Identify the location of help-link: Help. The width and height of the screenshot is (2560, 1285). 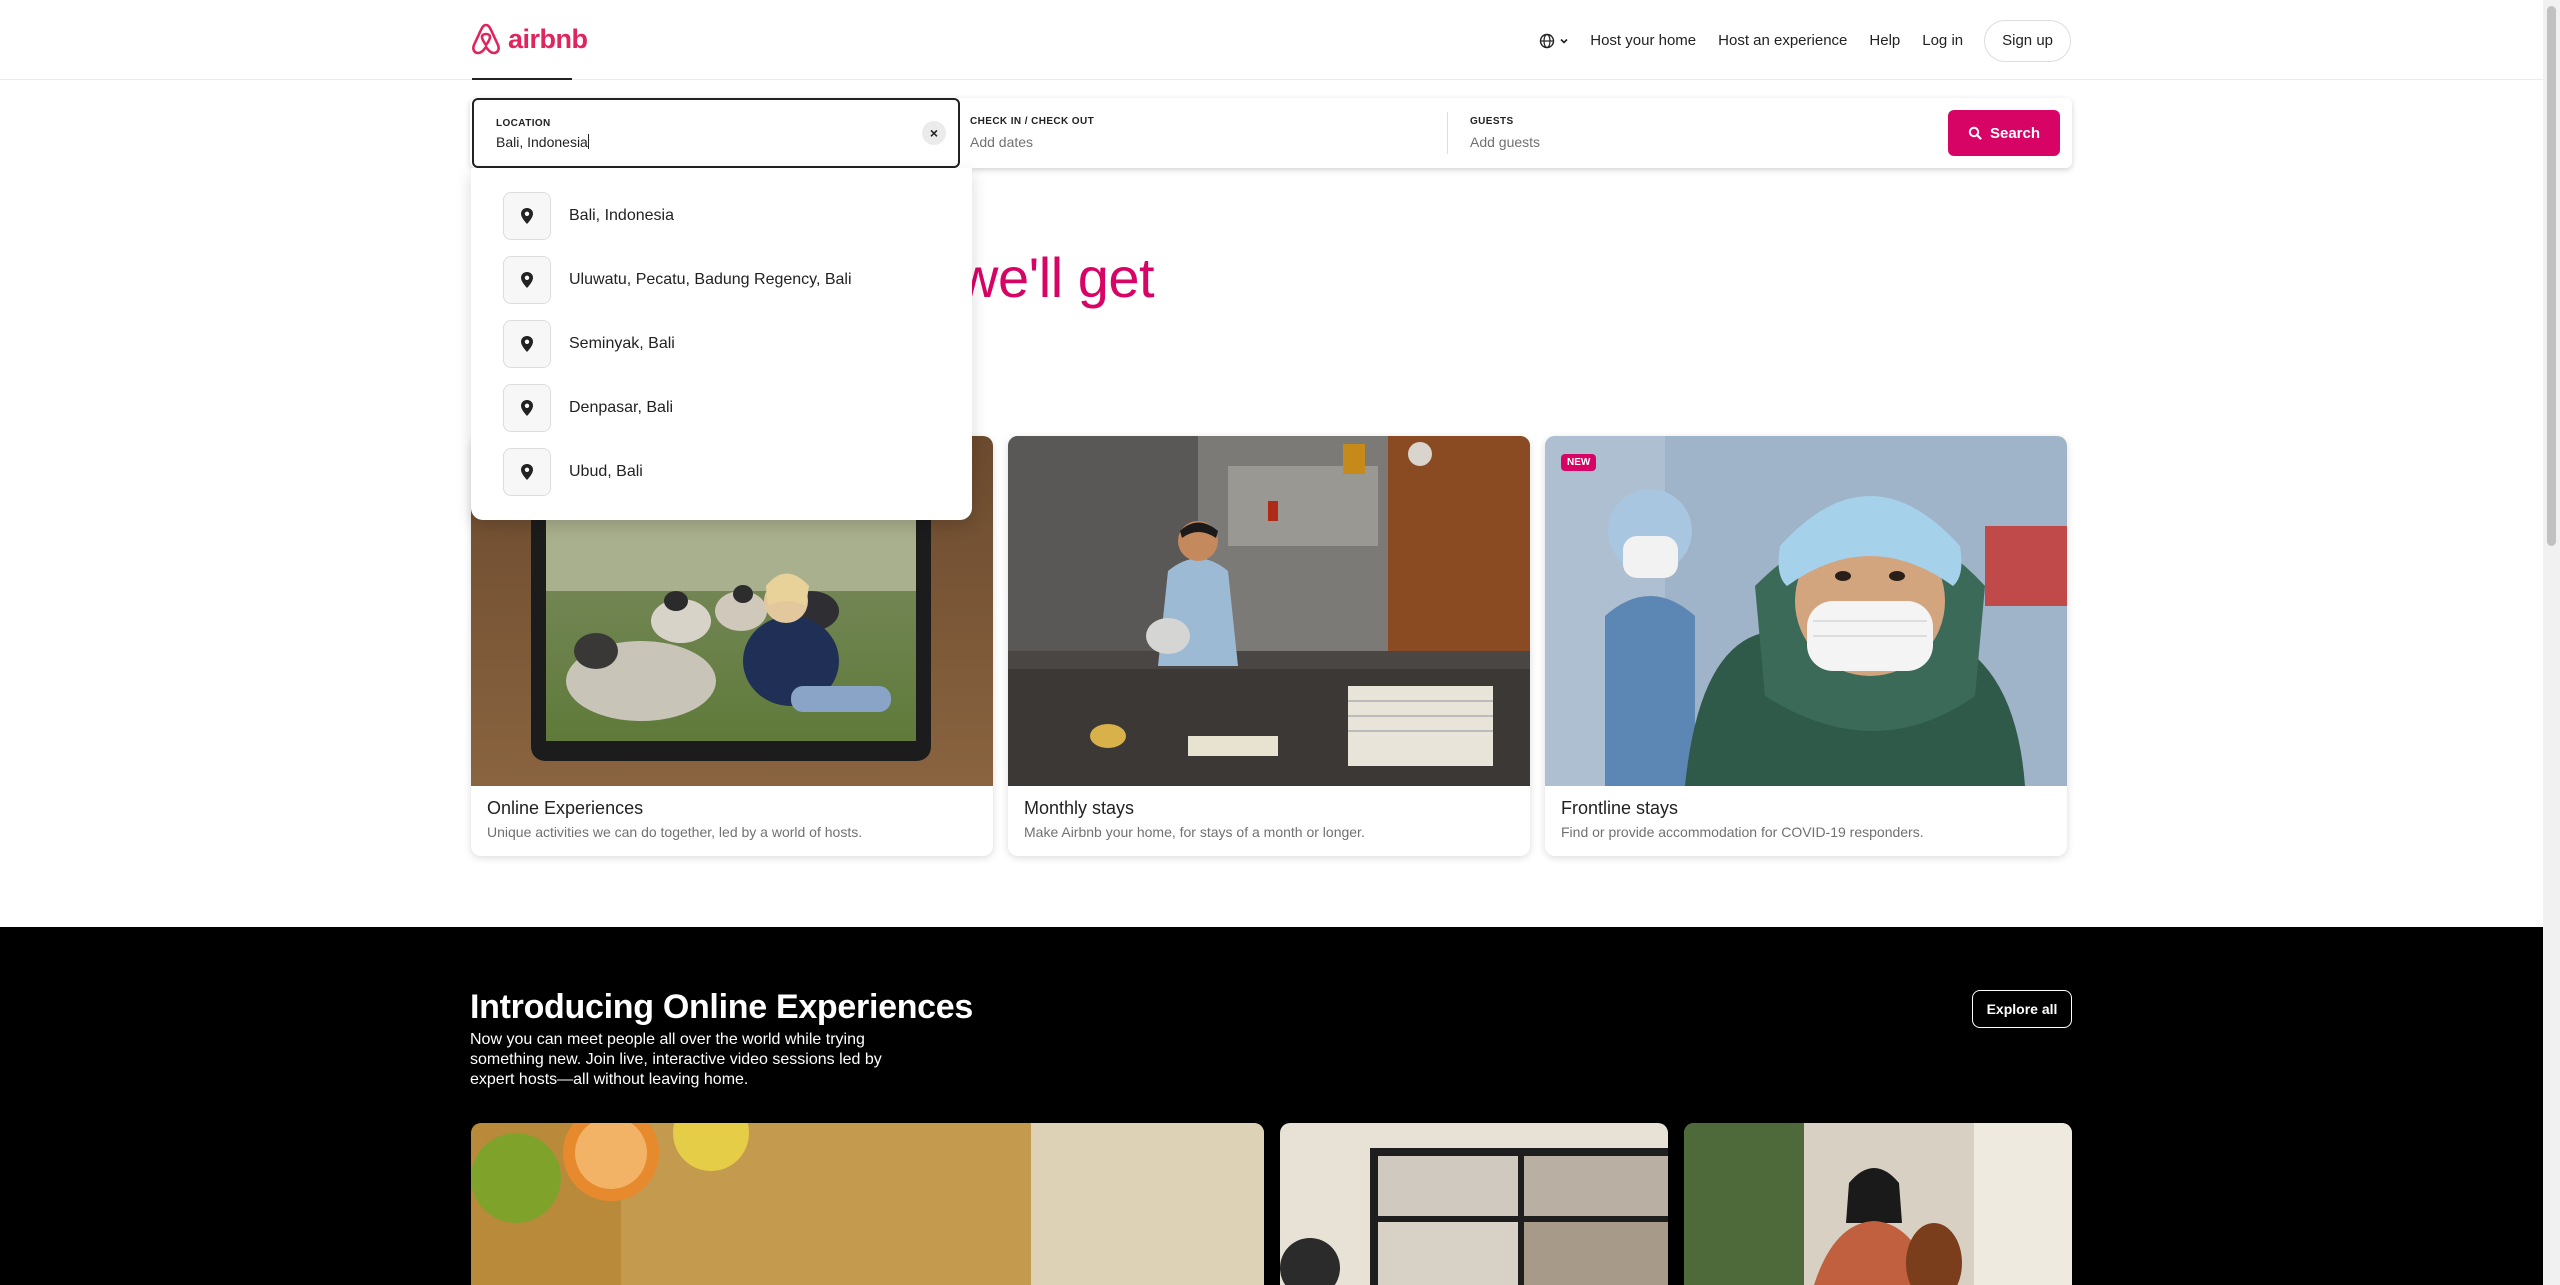
(1884, 41).